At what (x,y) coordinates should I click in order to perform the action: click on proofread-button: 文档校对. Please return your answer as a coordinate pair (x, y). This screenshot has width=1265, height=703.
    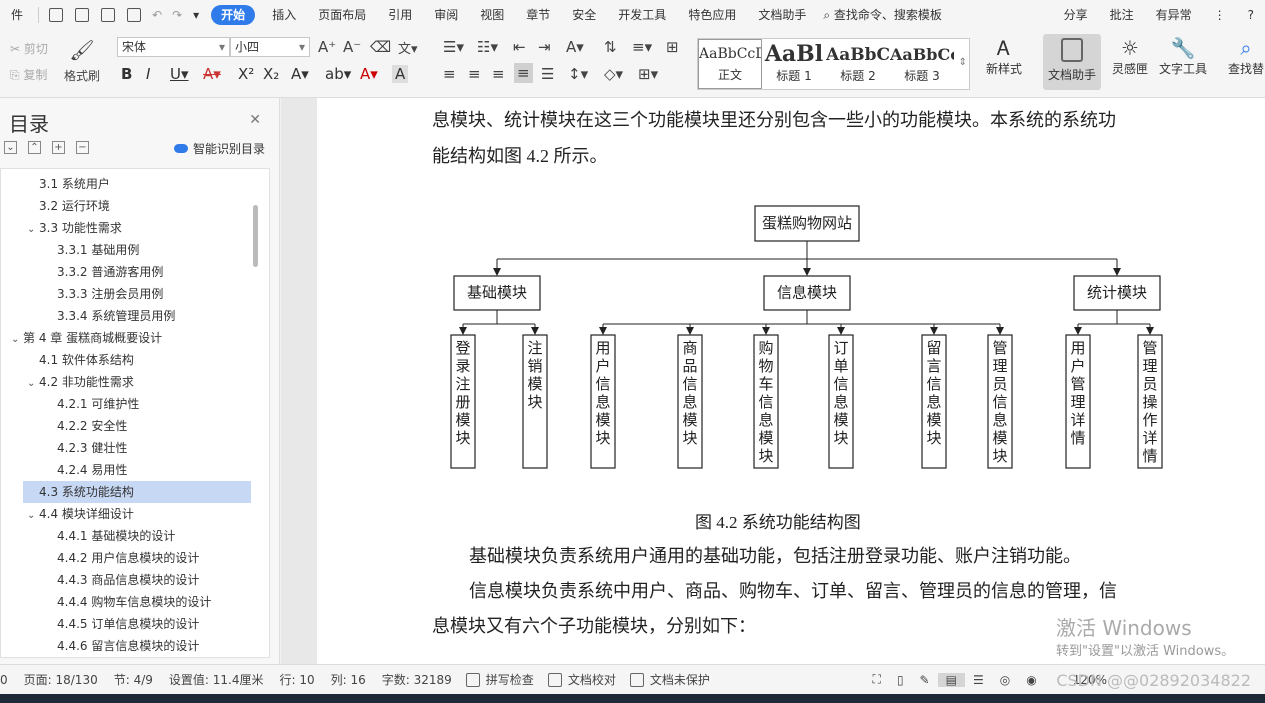
    Looking at the image, I should click on (596, 679).